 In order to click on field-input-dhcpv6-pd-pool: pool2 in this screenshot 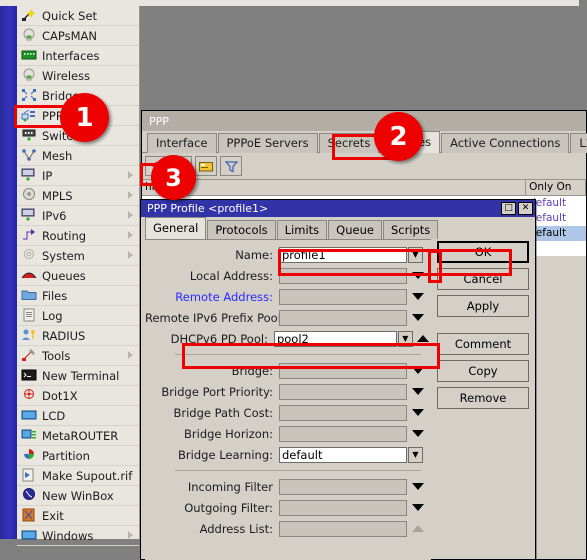, I will do `click(335, 338)`.